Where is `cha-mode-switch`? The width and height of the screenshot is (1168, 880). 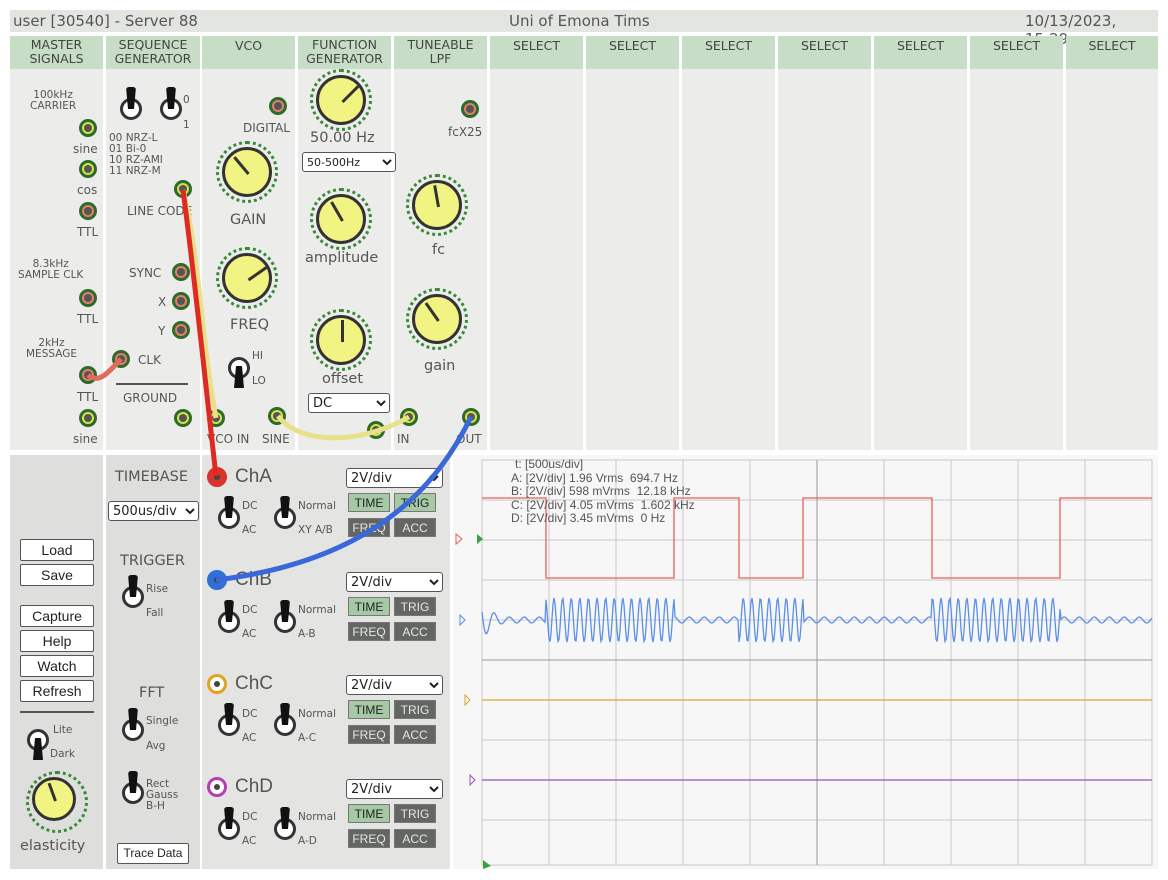
cha-mode-switch is located at coordinates (285, 518).